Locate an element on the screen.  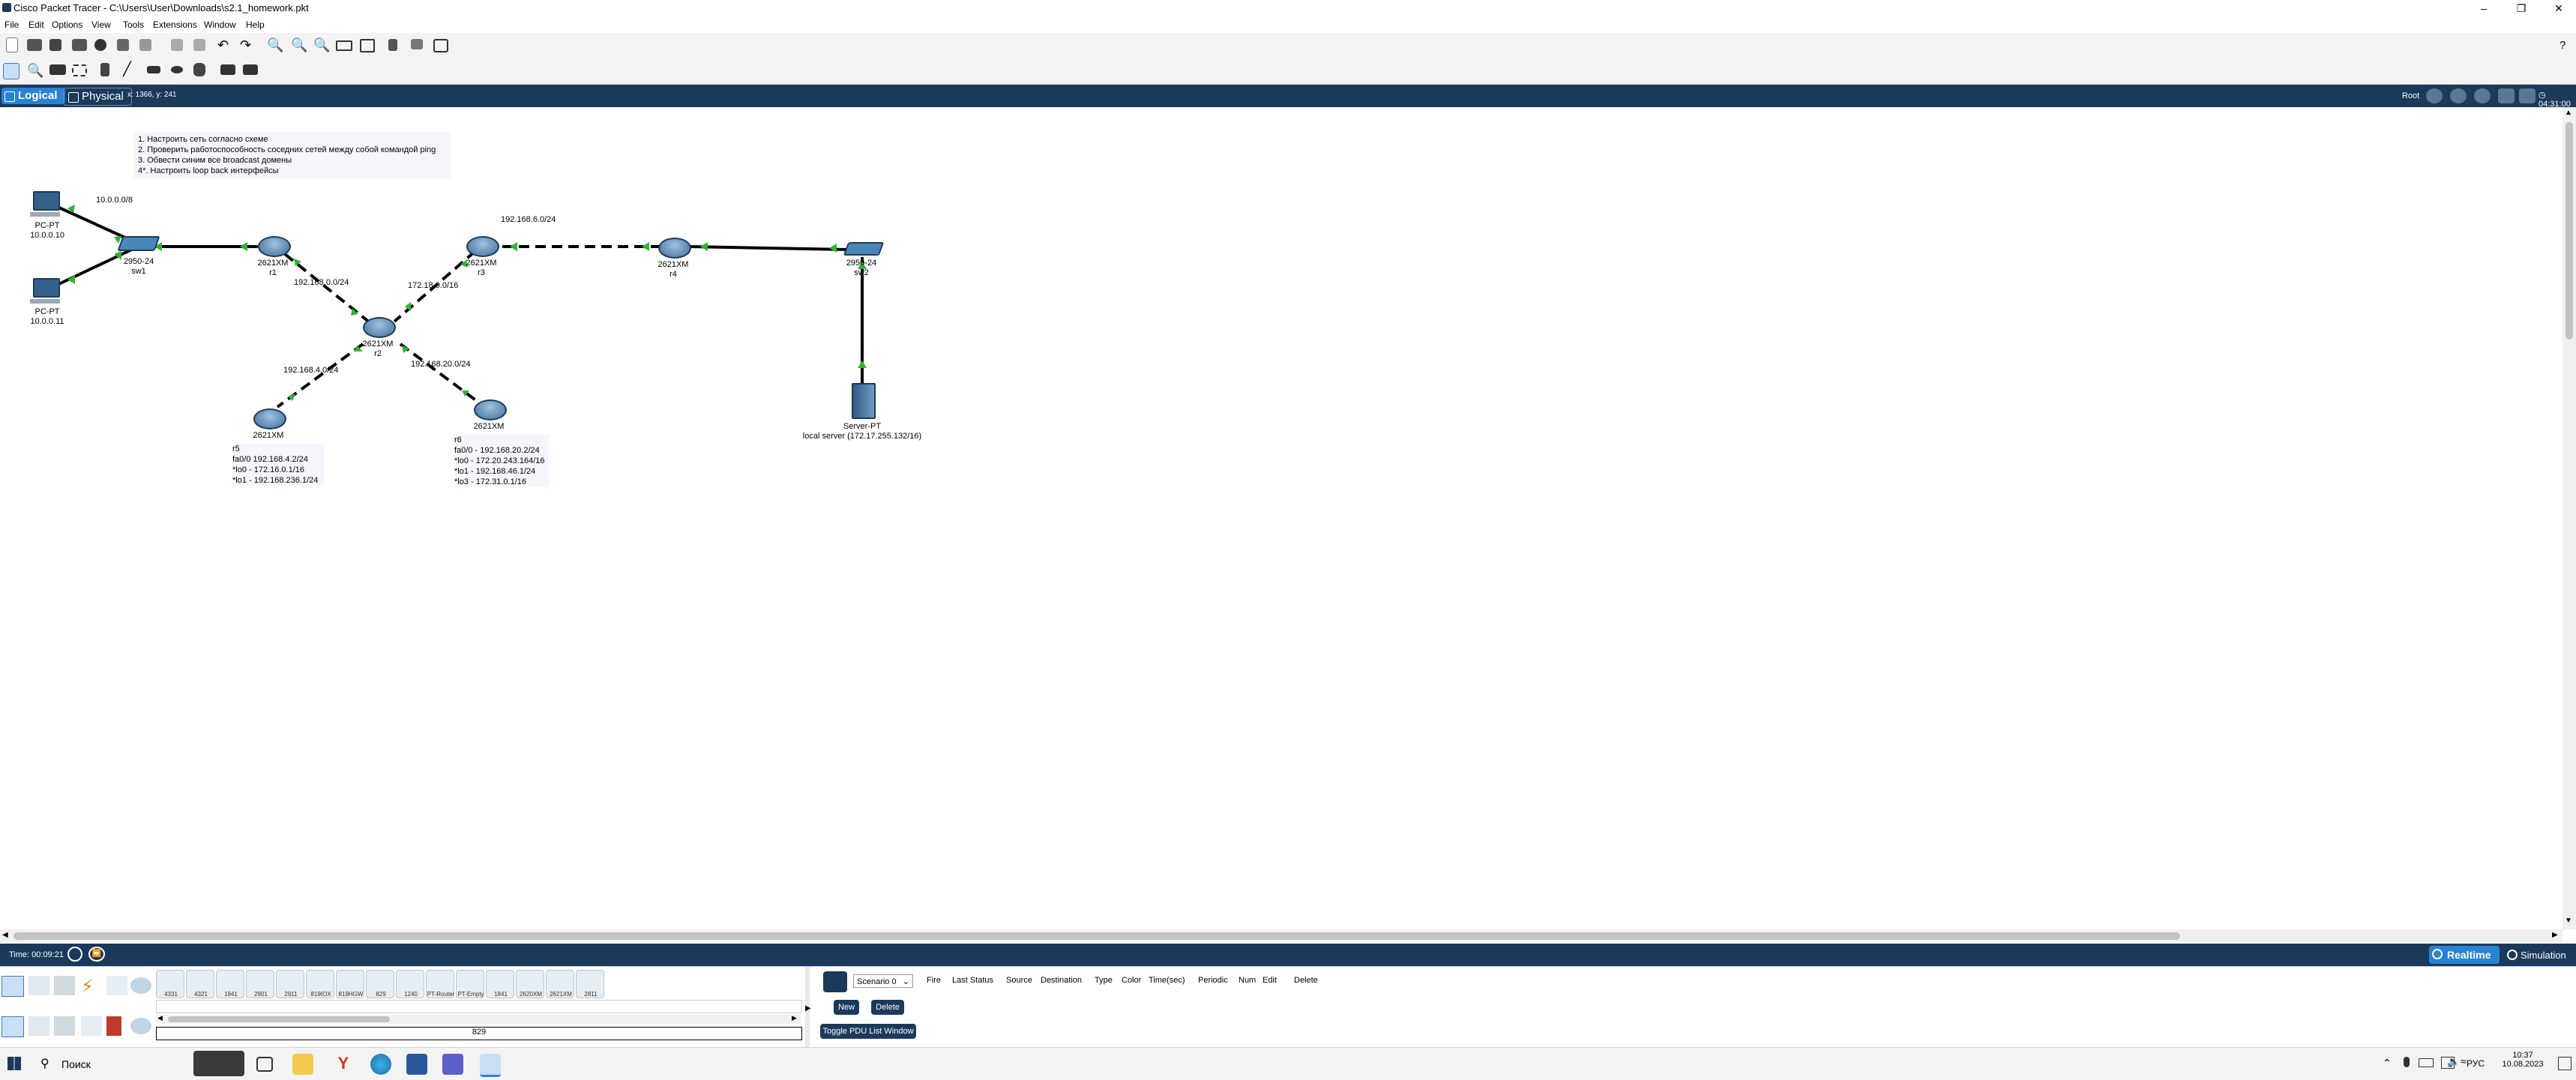
network-label: 10.0.0.0/8 is located at coordinates (114, 201).